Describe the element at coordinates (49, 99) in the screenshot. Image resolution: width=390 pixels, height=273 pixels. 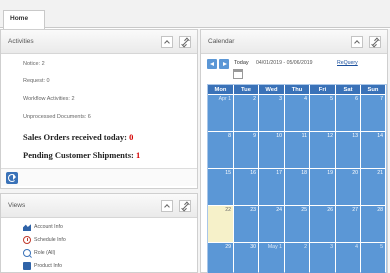
I see `workflow-activities-count: Workflow Activities: 2` at that location.